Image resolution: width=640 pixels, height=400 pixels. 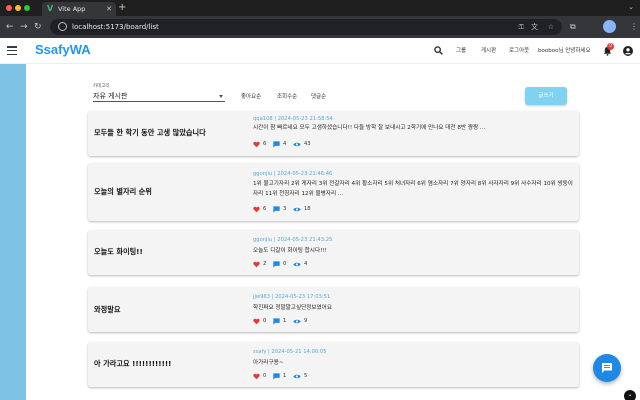 I want to click on hamburger-menu-icon, so click(x=12, y=51).